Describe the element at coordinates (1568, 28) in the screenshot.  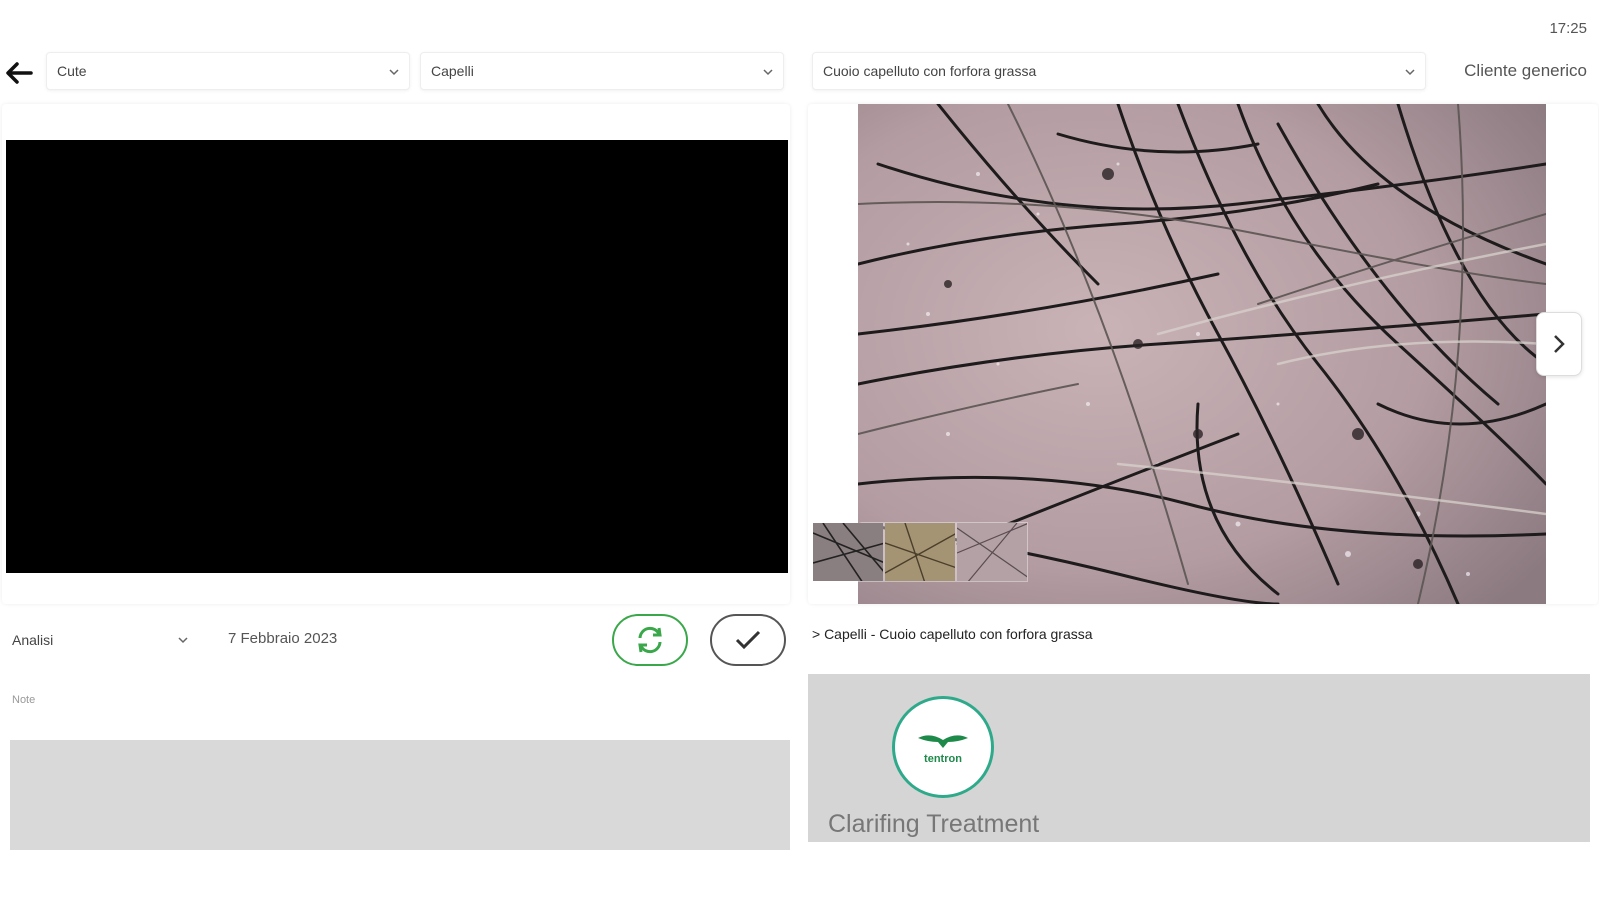
I see `status-time: 17:25` at that location.